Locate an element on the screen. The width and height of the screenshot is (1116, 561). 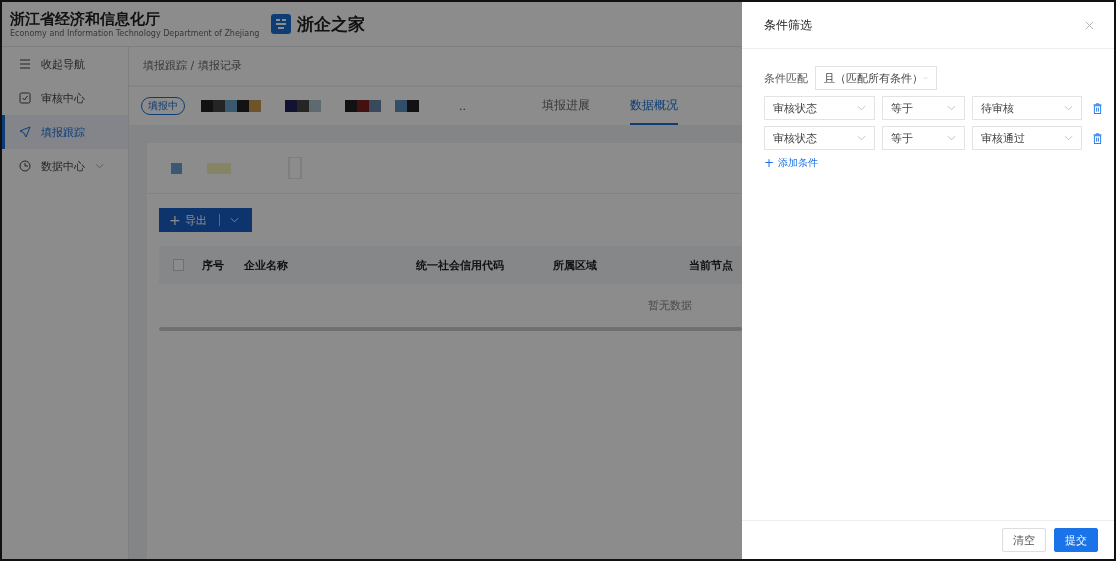
sidebar-item: 收起导航 is located at coordinates (65, 64).